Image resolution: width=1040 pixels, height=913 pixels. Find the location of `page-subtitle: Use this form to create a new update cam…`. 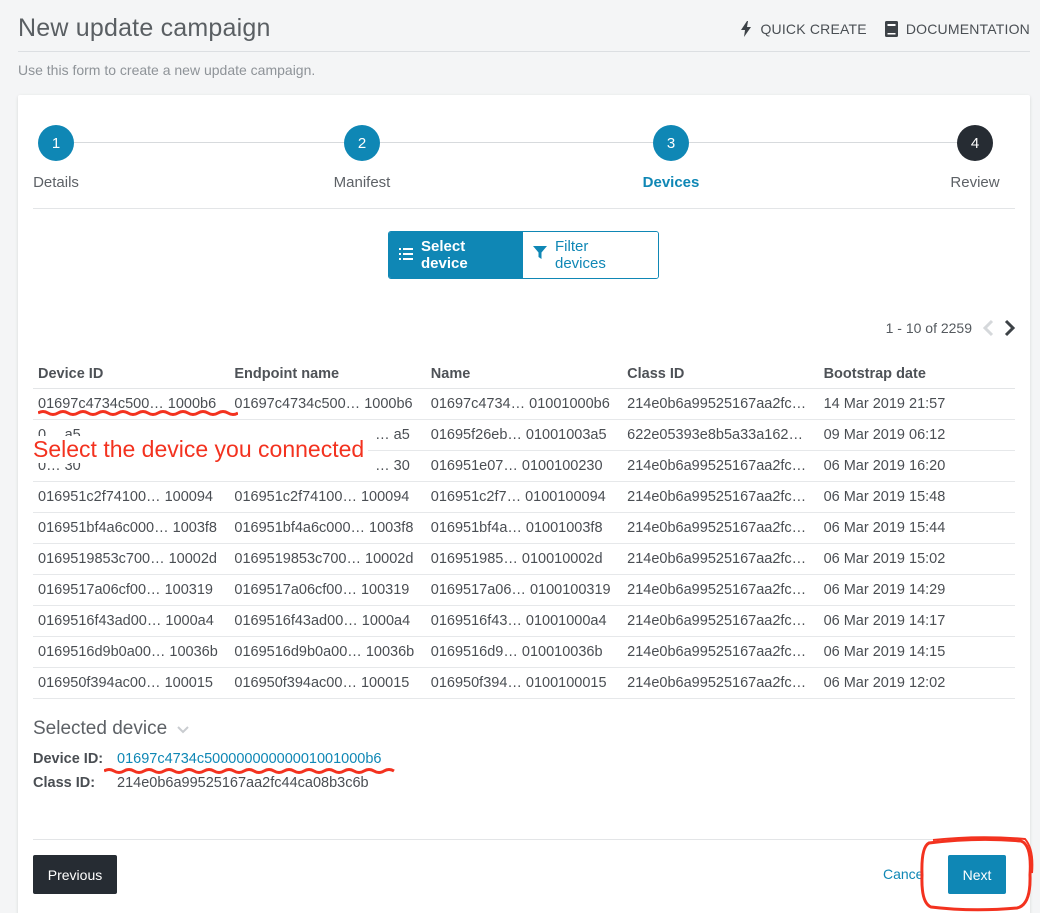

page-subtitle: Use this form to create a new update cam… is located at coordinates (167, 70).